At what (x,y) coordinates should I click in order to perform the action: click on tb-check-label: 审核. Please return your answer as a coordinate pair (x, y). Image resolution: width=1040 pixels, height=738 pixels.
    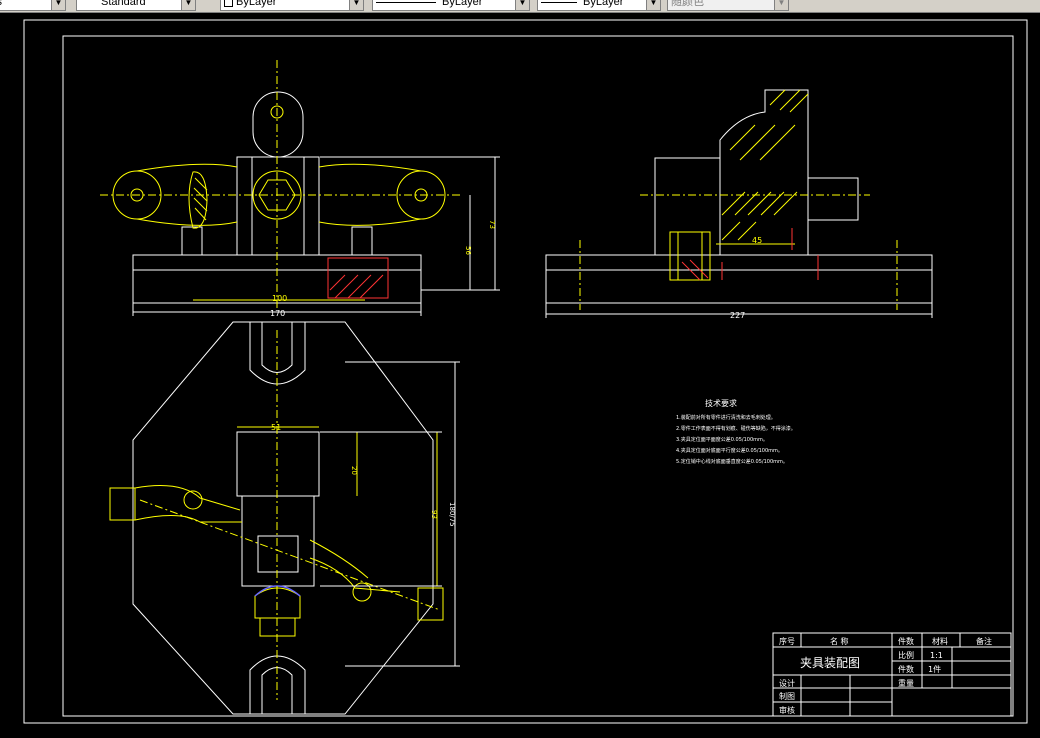
    Looking at the image, I should click on (787, 710).